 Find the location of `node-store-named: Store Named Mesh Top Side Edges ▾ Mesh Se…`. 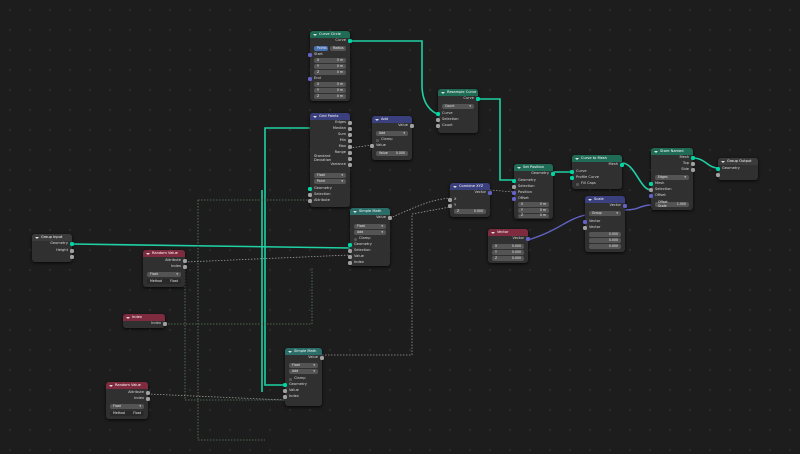

node-store-named: Store Named Mesh Top Side Edges ▾ Mesh Se… is located at coordinates (672, 179).